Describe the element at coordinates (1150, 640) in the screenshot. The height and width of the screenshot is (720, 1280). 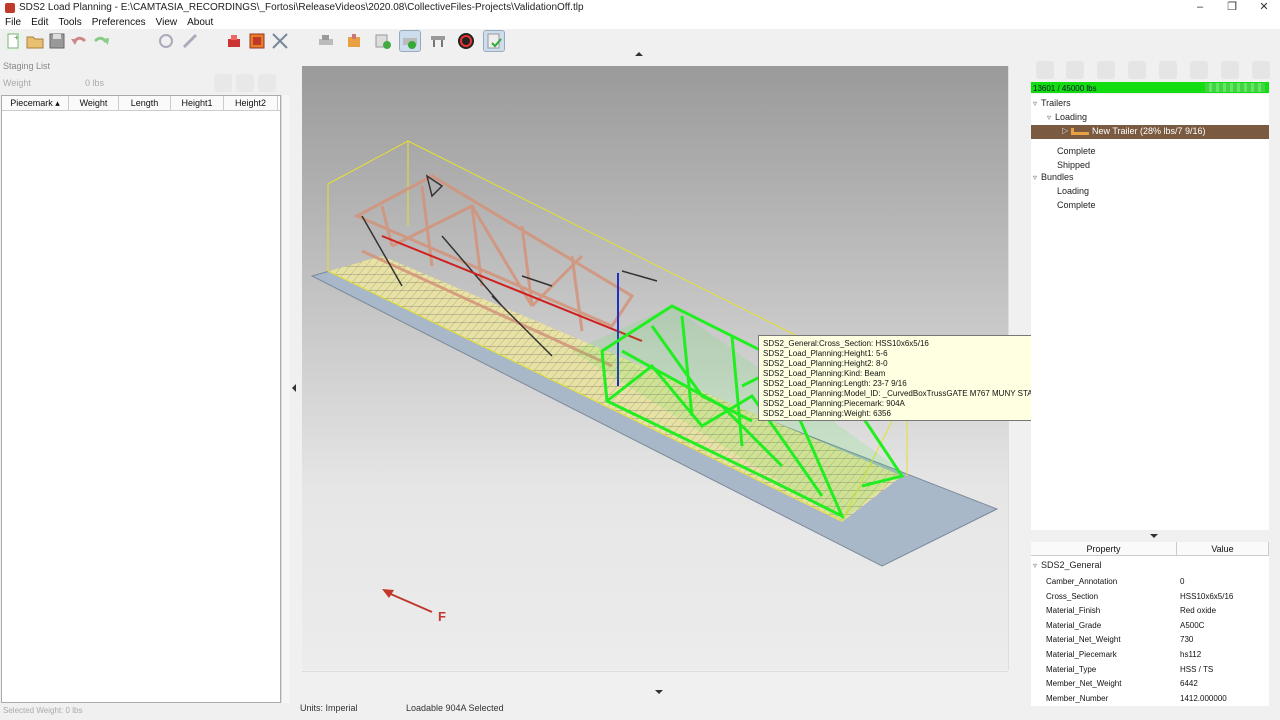
I see `property-row: Material_Net_Weight 730` at that location.